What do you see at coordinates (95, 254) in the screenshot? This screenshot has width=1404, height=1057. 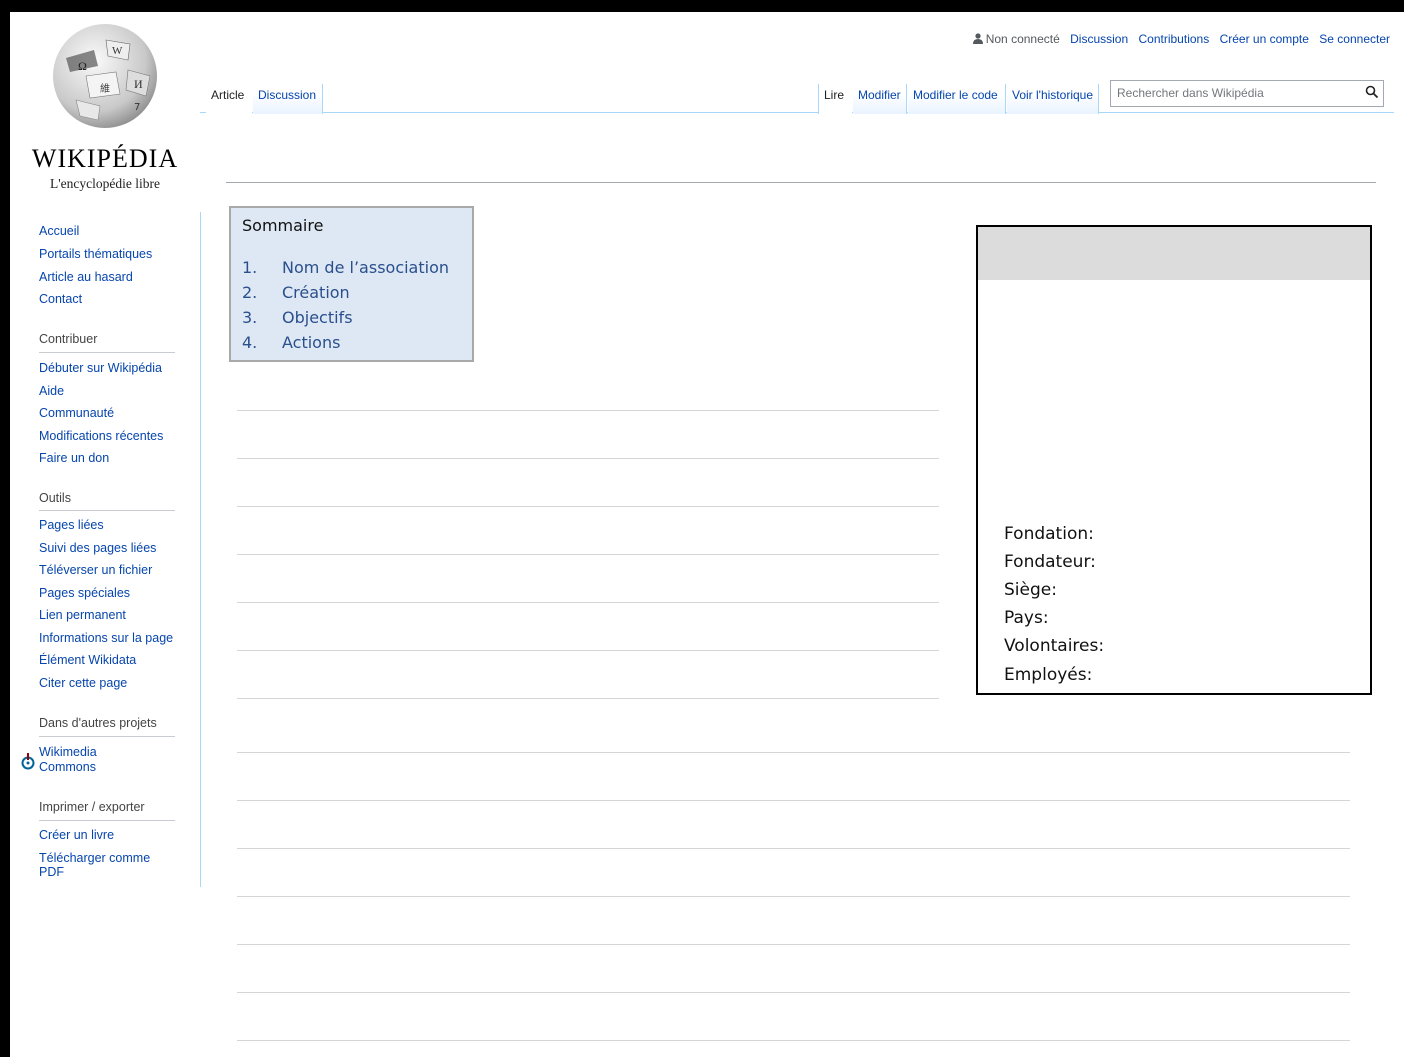 I see `sidebar-item-portails: Portails thématiques` at bounding box center [95, 254].